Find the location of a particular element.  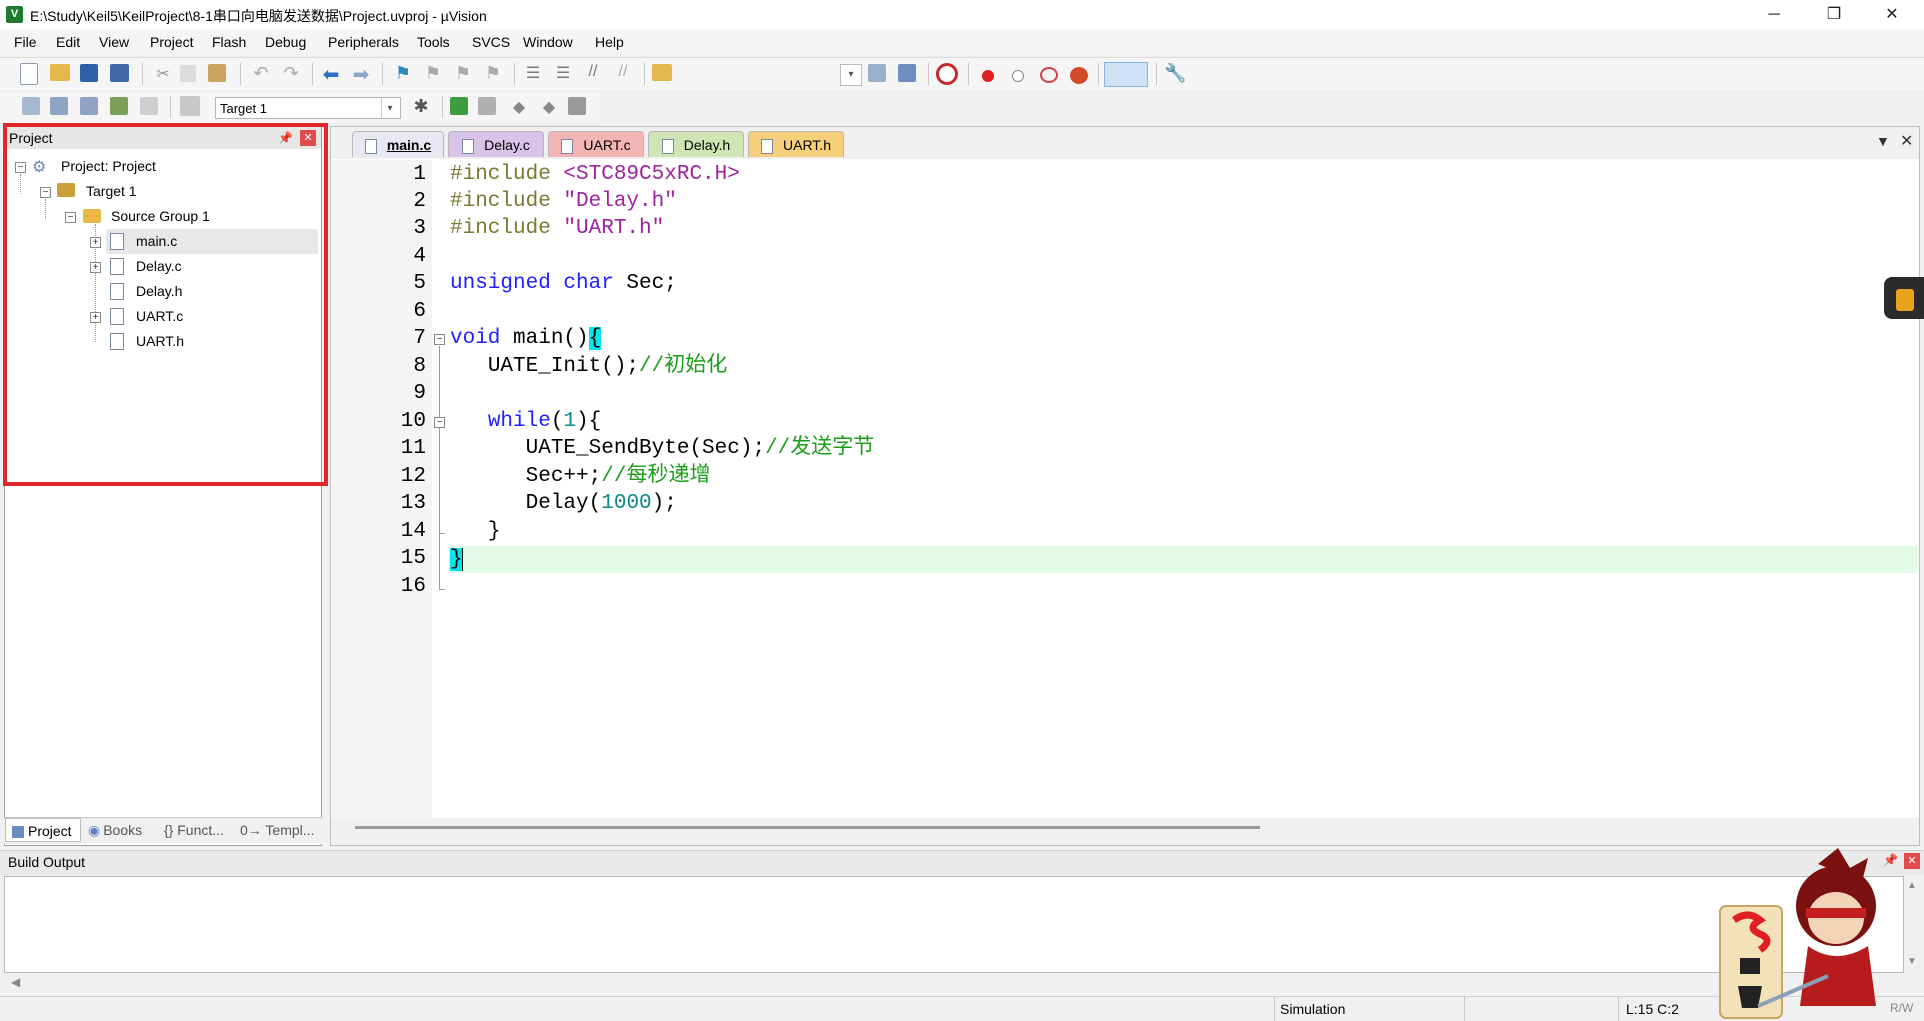

code-line: UATE_SendByte(Sec);//发送字节 is located at coordinates (662, 448).